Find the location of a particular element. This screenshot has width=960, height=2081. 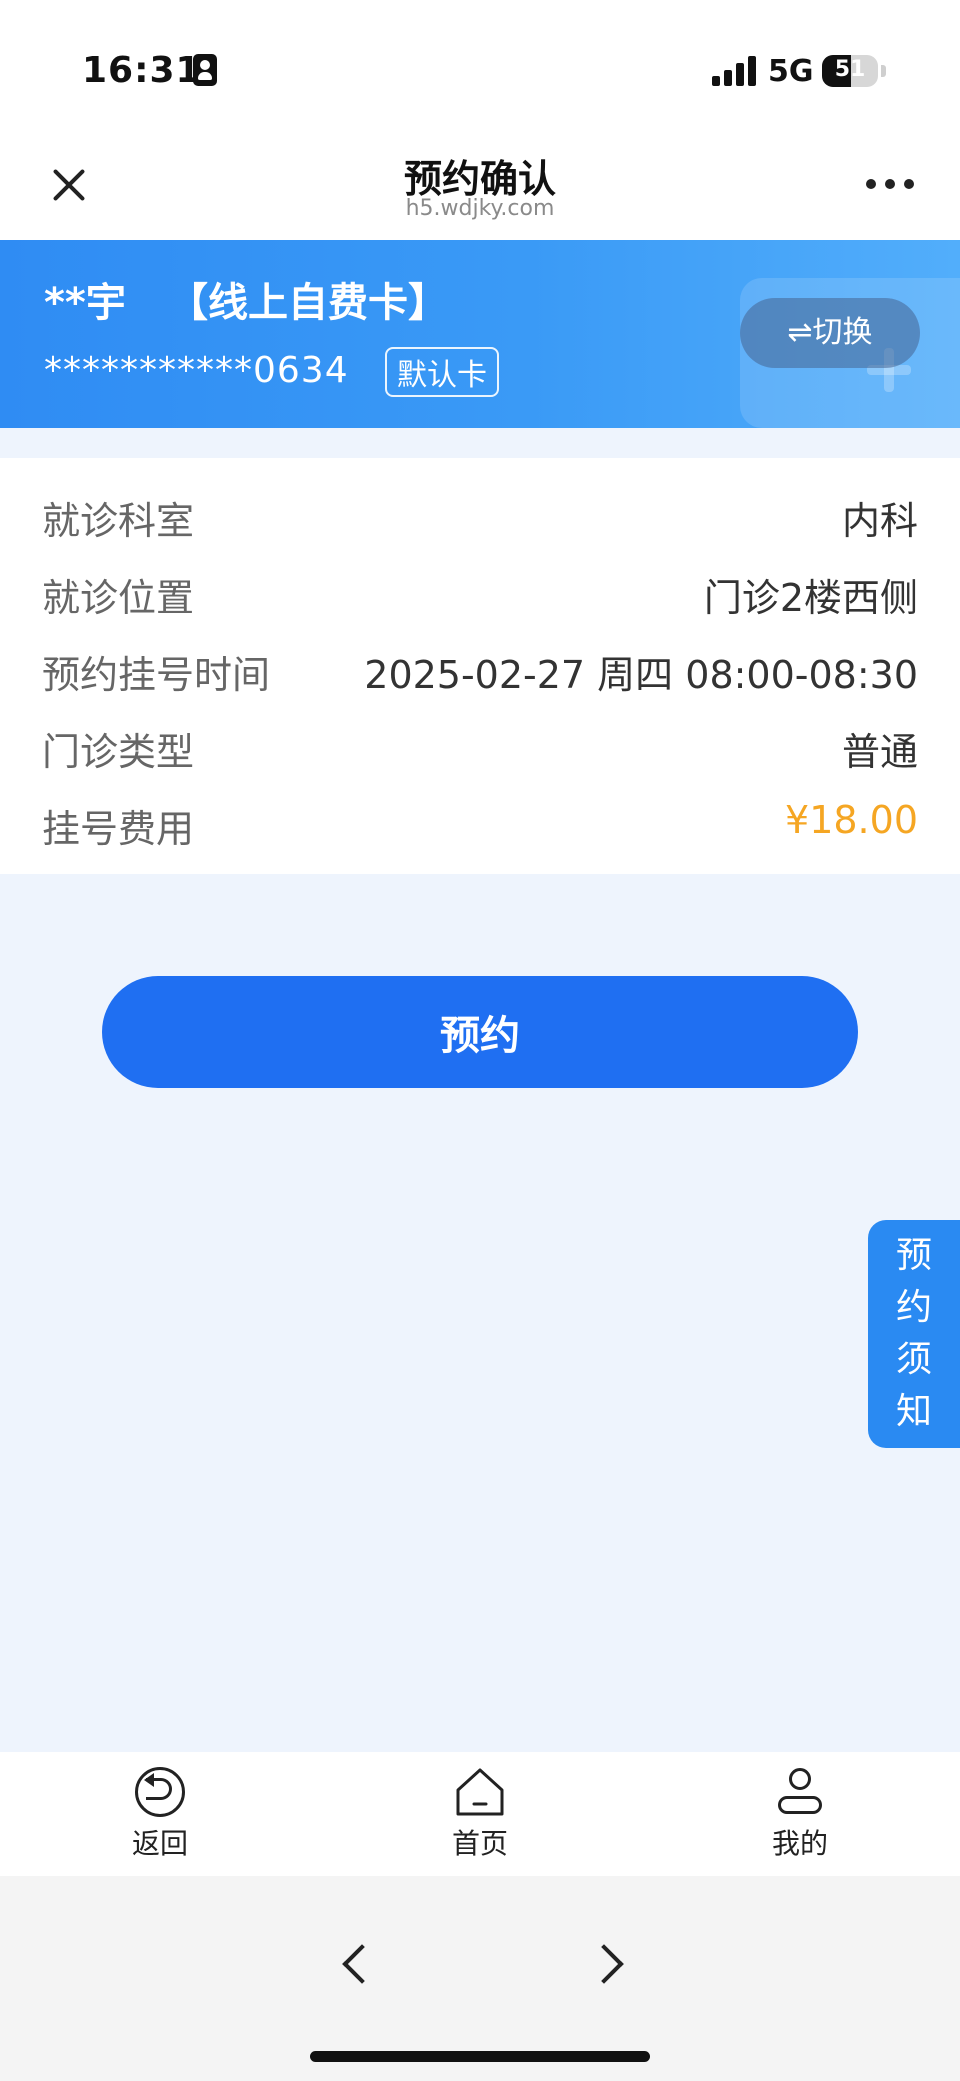

page-url: h5.wdjky.com is located at coordinates (480, 208).